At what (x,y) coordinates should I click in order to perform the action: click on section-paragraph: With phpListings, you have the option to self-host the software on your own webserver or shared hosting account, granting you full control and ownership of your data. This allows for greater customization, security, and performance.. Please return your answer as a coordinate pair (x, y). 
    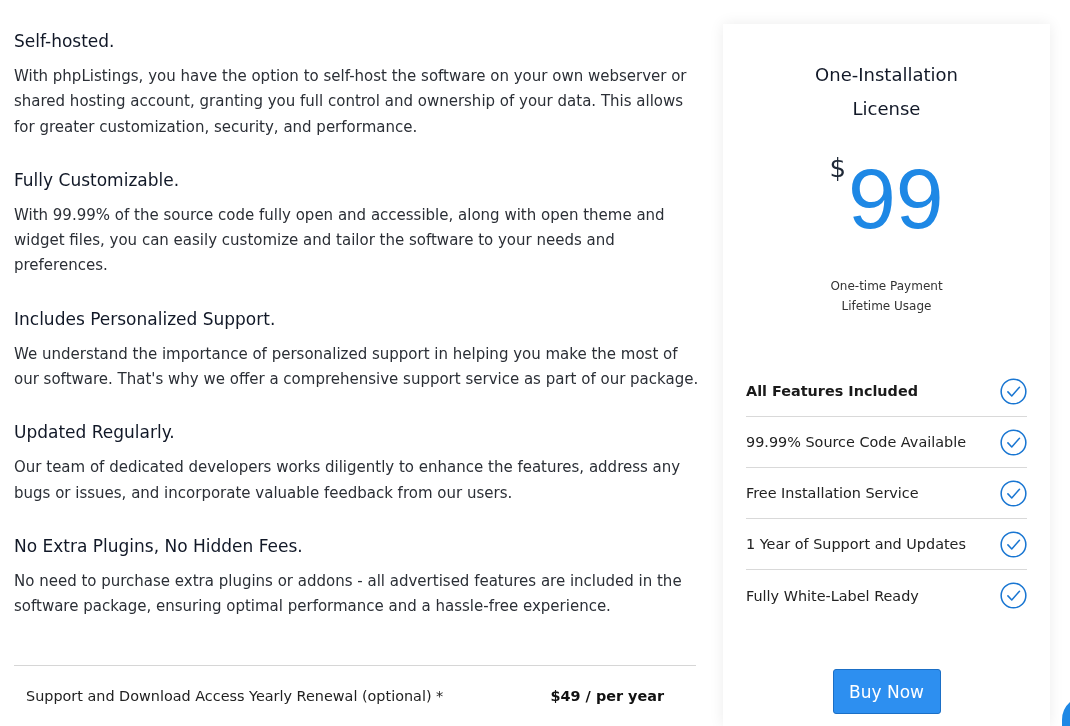
    Looking at the image, I should click on (351, 102).